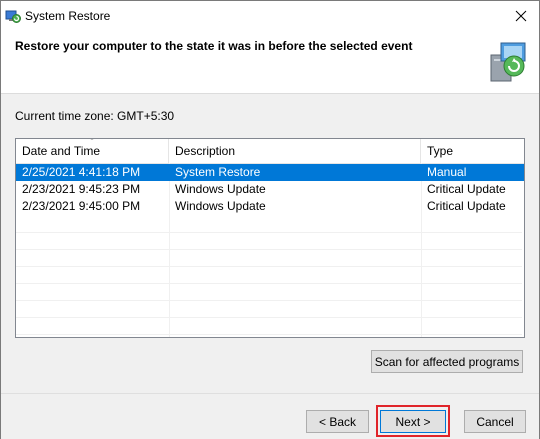  I want to click on row-date: 2/23/2021 9:45:00 PM, so click(81, 206).